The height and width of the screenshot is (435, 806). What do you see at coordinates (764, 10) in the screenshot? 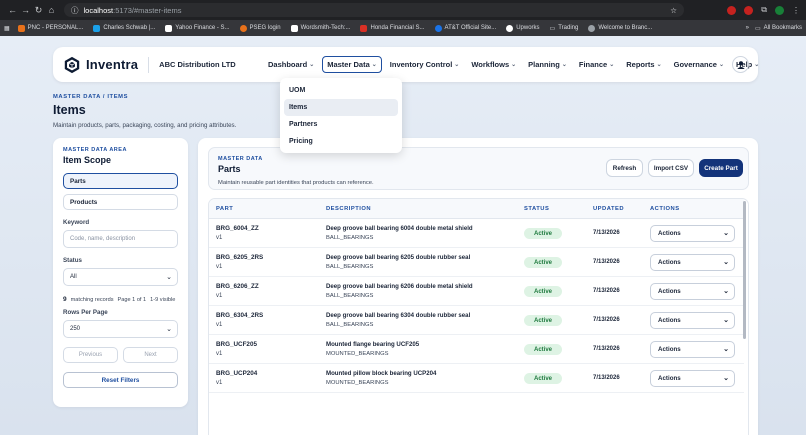
I see `extensions-icon: ⧉` at bounding box center [764, 10].